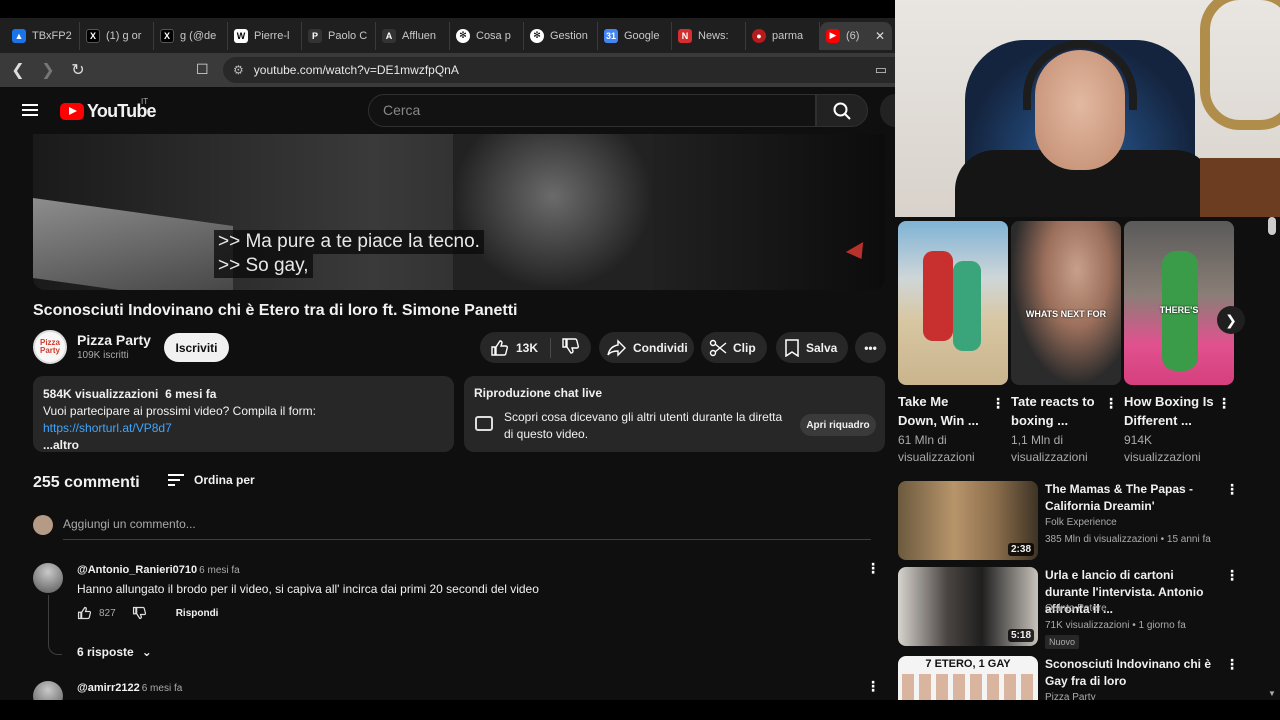 Image resolution: width=1280 pixels, height=720 pixels. I want to click on related-video-channel: Pizza Party, so click(1070, 696).